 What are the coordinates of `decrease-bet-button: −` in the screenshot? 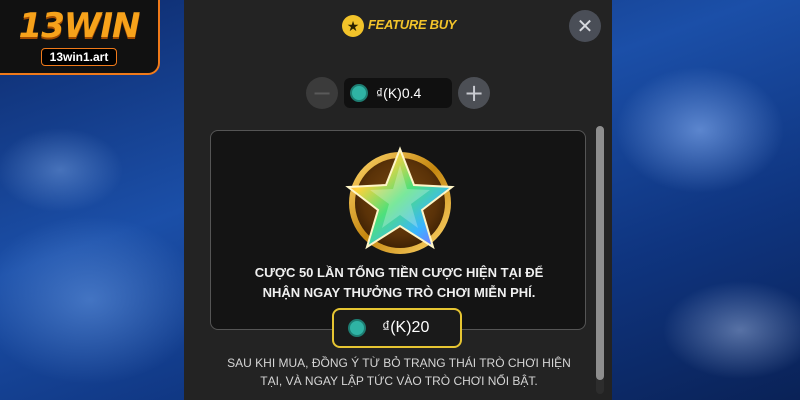 It's located at (322, 93).